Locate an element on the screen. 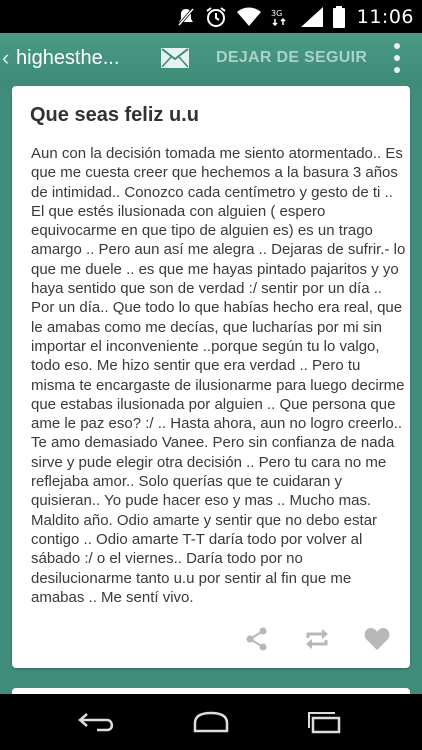 The image size is (422, 750). nav-bar is located at coordinates (211, 722).